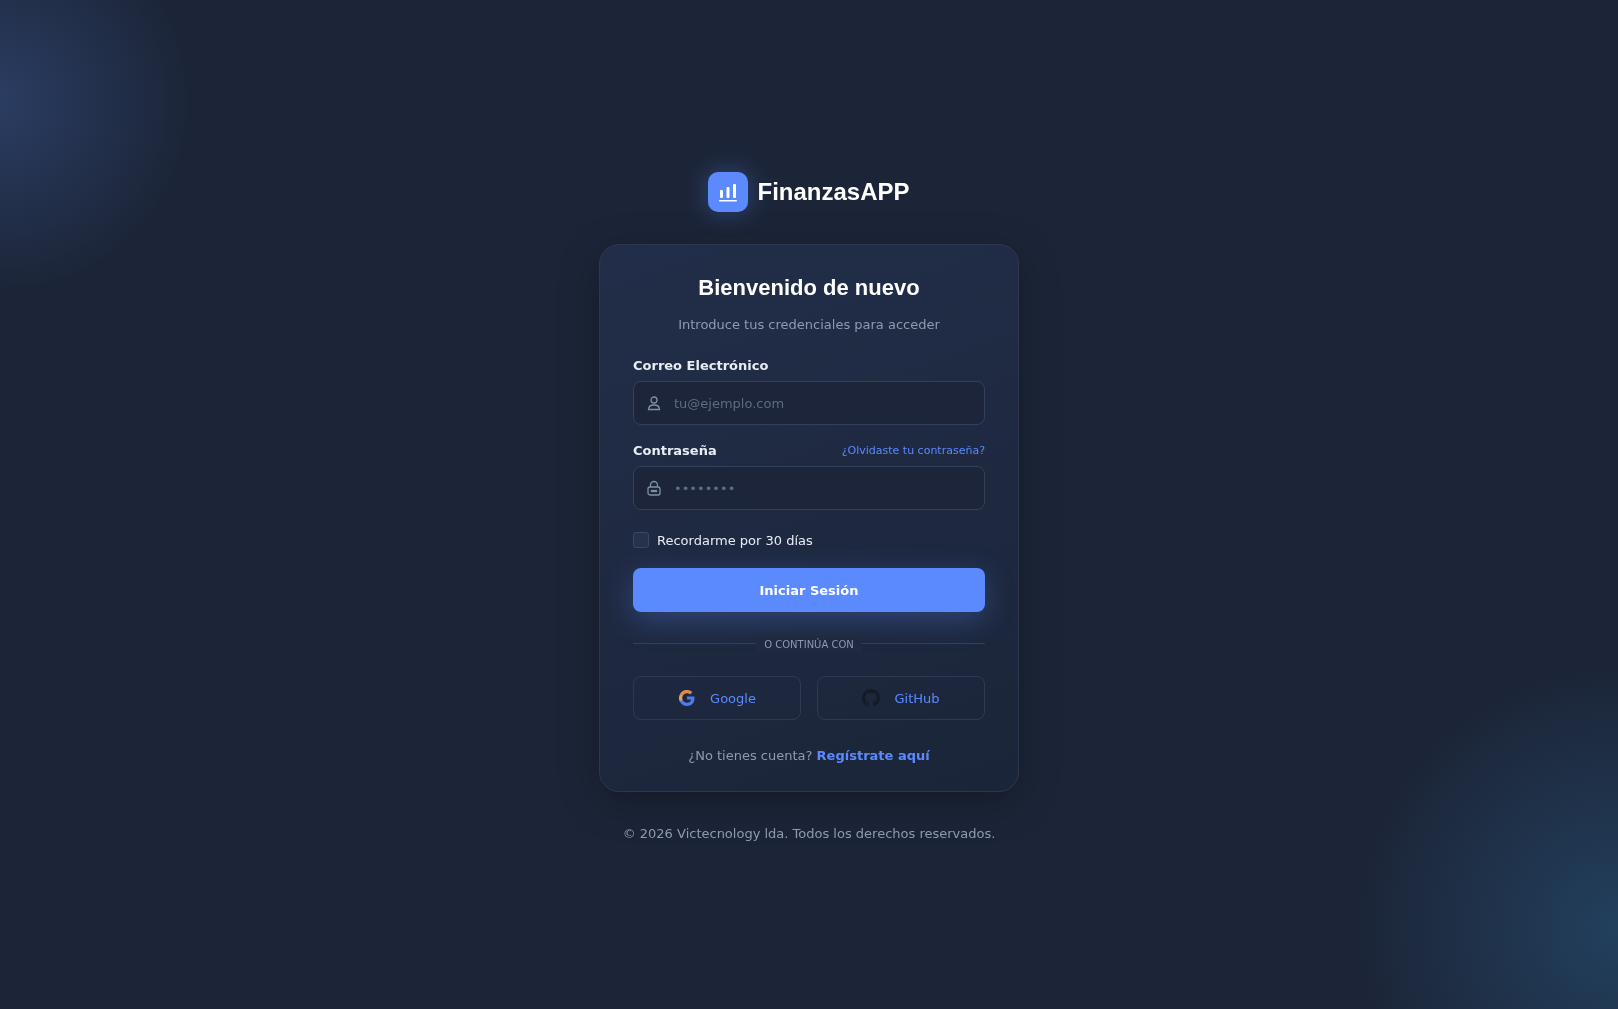 The image size is (1618, 1009). What do you see at coordinates (809, 755) in the screenshot?
I see `signup-prompt: ¿No tienes cuenta? Regístrate aquí` at bounding box center [809, 755].